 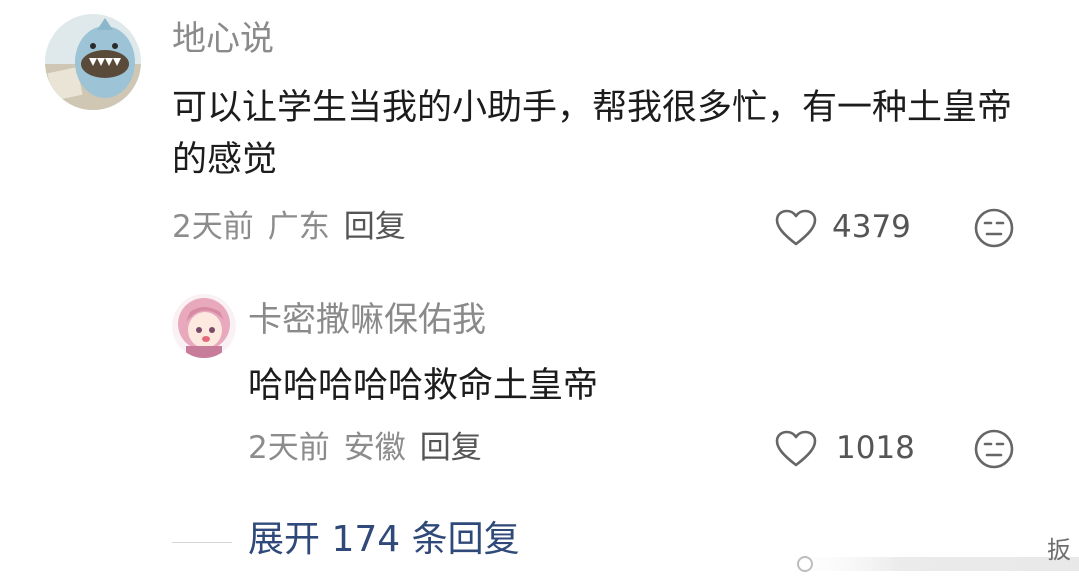 I want to click on watermark-text: 扳, so click(x=1059, y=550).